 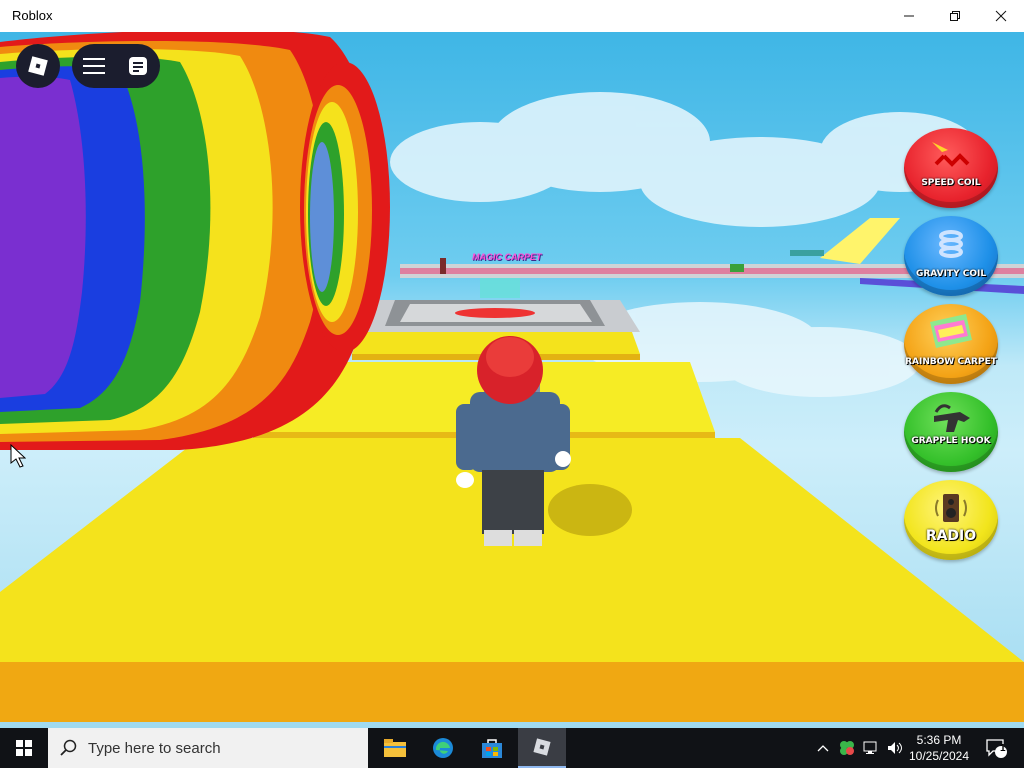 I want to click on volume-icon, so click(x=895, y=748).